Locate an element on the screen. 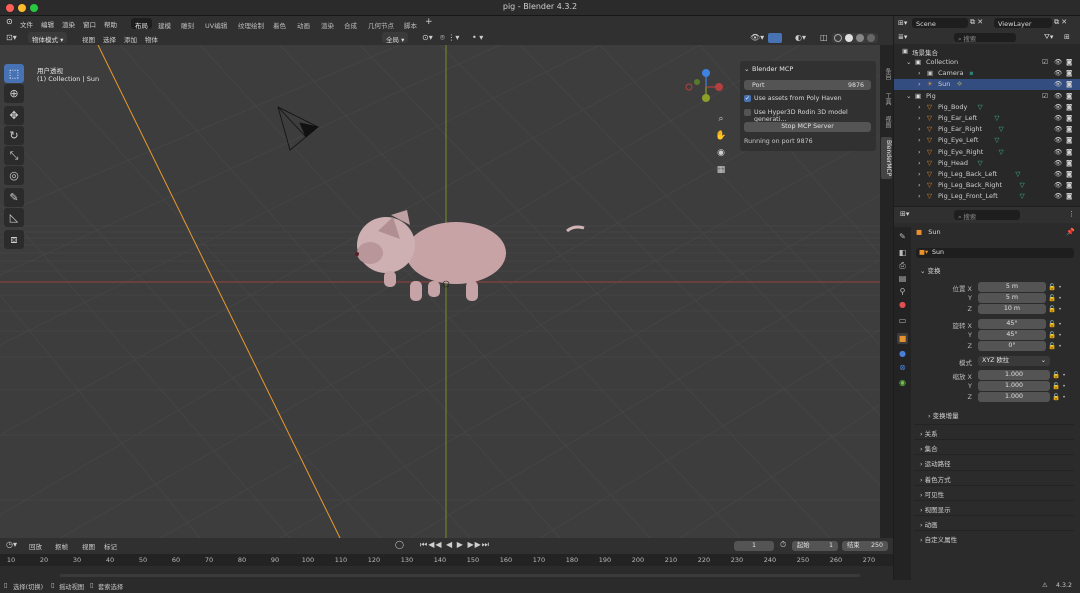  annotate-tool-icon: ✎ is located at coordinates (14, 197).